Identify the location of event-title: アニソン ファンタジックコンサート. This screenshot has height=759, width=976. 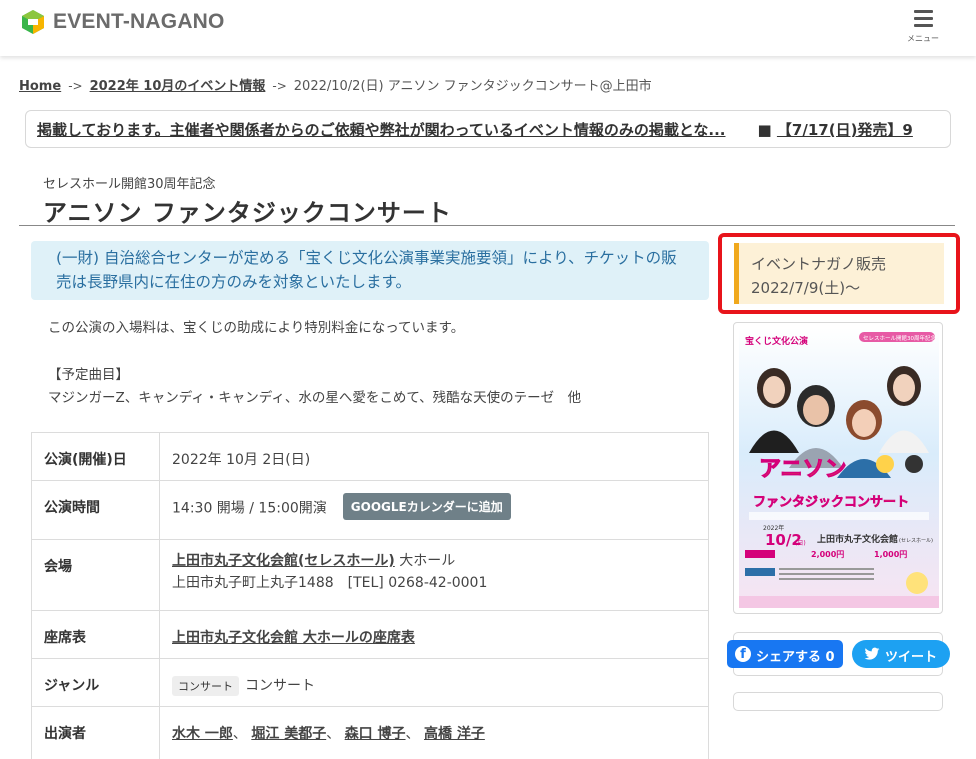
(247, 213).